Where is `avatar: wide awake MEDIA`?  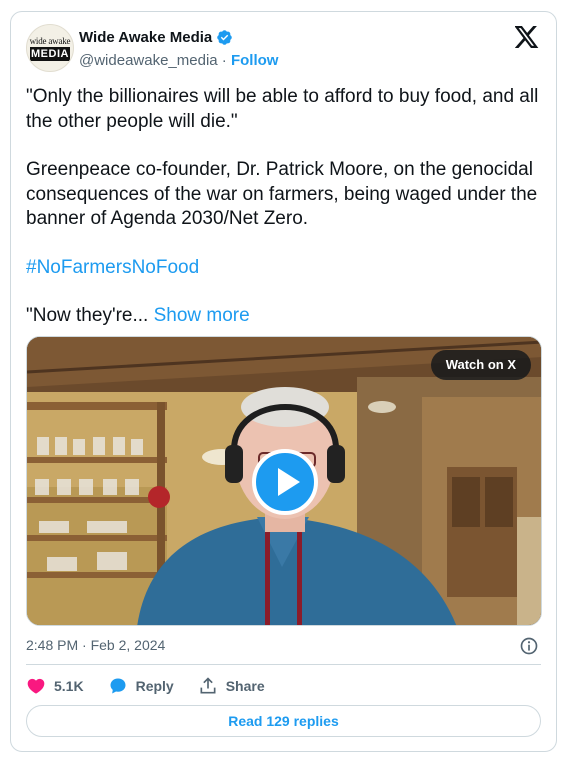
avatar: wide awake MEDIA is located at coordinates (50, 48).